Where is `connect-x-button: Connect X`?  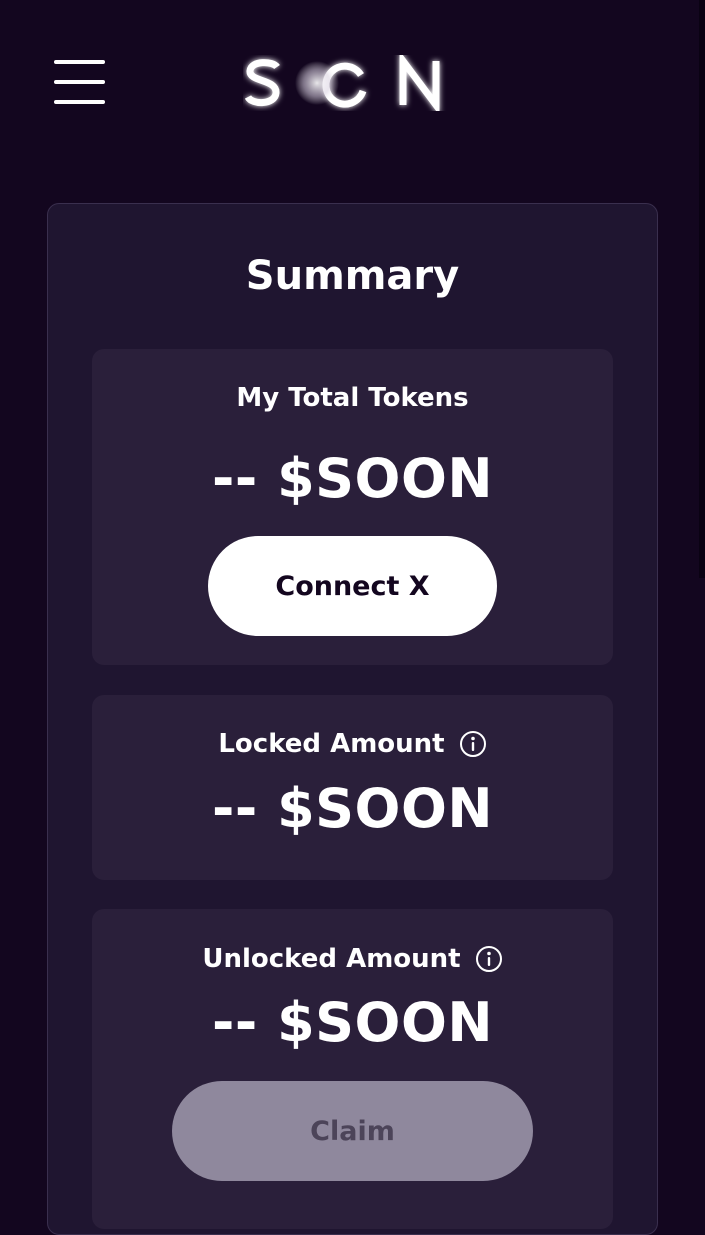
connect-x-button: Connect X is located at coordinates (352, 586).